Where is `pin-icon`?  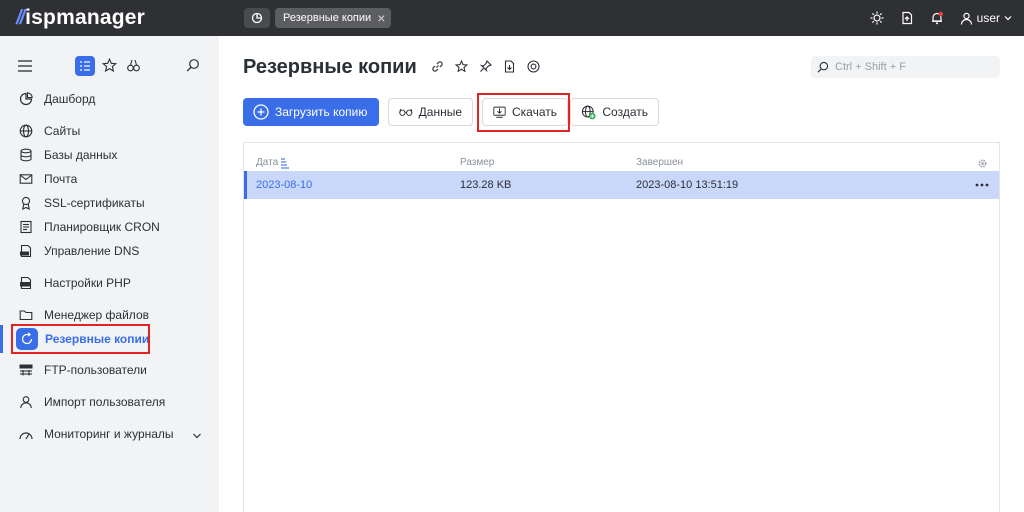 pin-icon is located at coordinates (485, 69).